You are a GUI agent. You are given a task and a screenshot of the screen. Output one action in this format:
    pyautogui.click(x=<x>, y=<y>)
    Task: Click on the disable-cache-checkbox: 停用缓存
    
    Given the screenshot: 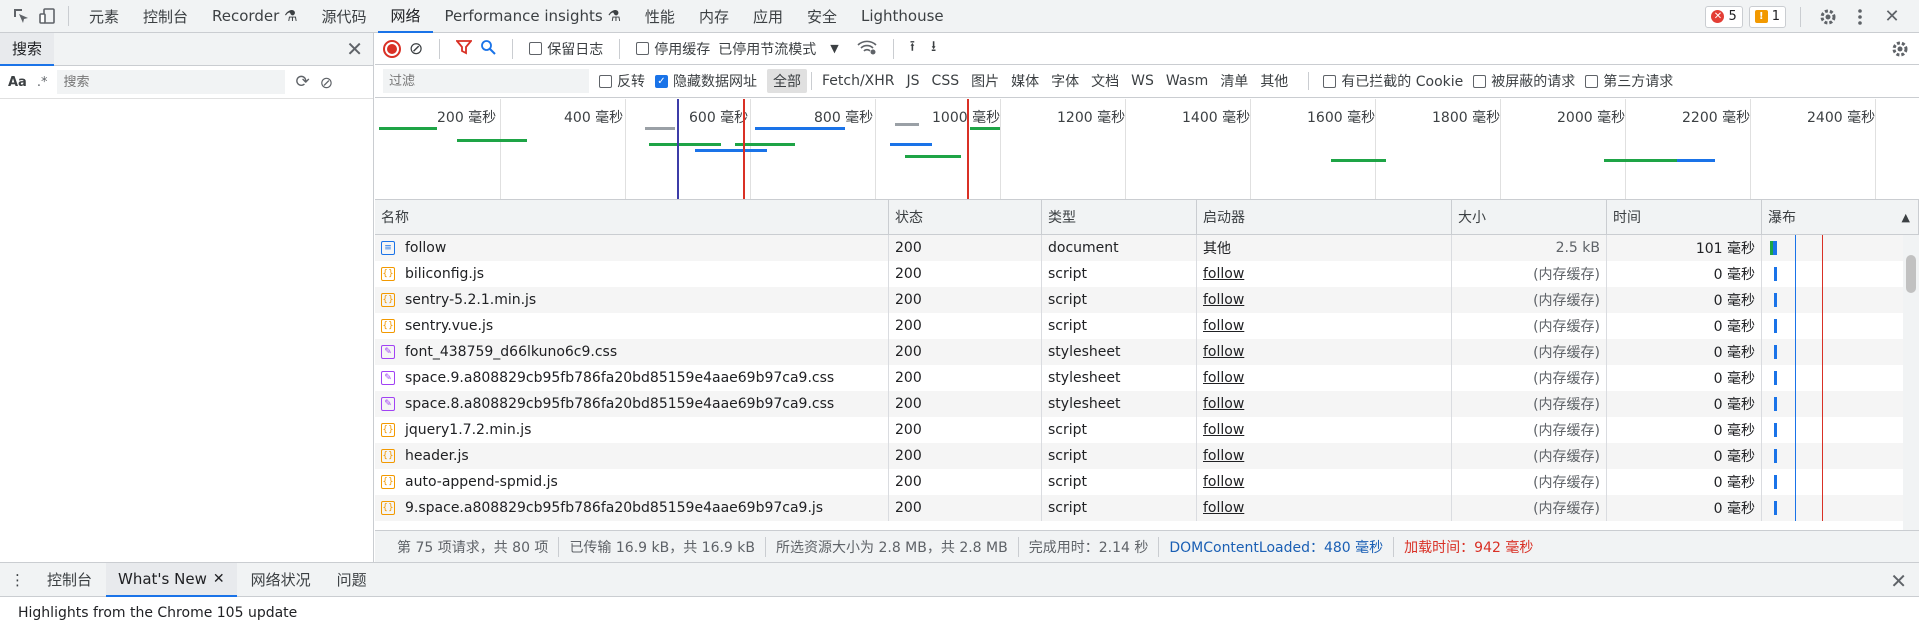 What is the action you would take?
    pyautogui.click(x=673, y=49)
    